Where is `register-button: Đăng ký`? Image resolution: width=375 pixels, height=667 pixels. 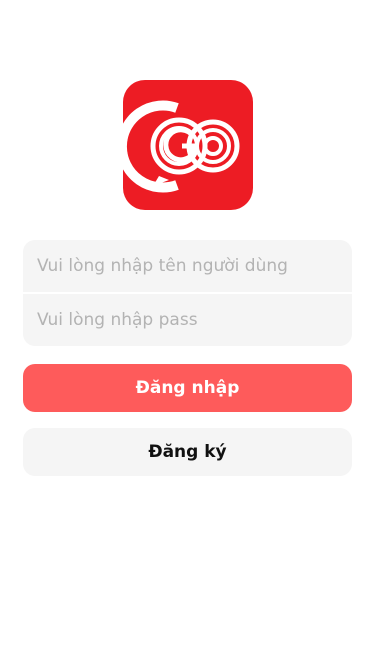 register-button: Đăng ký is located at coordinates (187, 452).